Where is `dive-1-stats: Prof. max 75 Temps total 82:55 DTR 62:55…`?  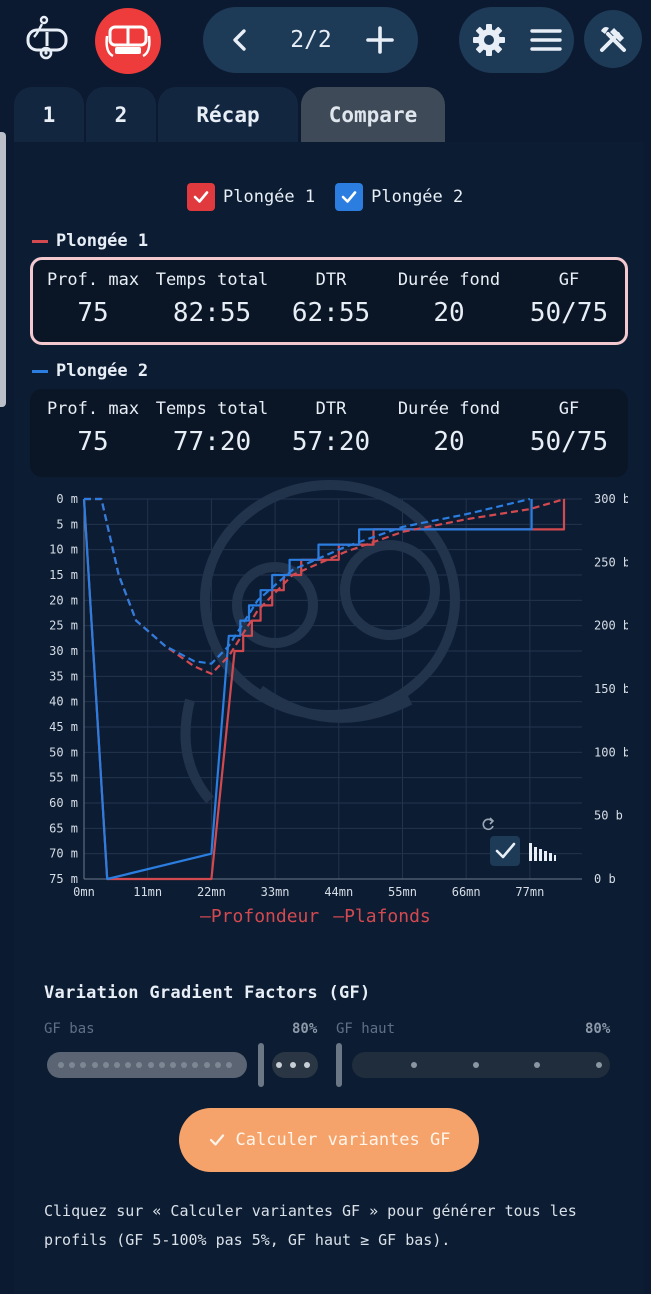
dive-1-stats: Prof. max 75 Temps total 82:55 DTR 62:55… is located at coordinates (329, 301).